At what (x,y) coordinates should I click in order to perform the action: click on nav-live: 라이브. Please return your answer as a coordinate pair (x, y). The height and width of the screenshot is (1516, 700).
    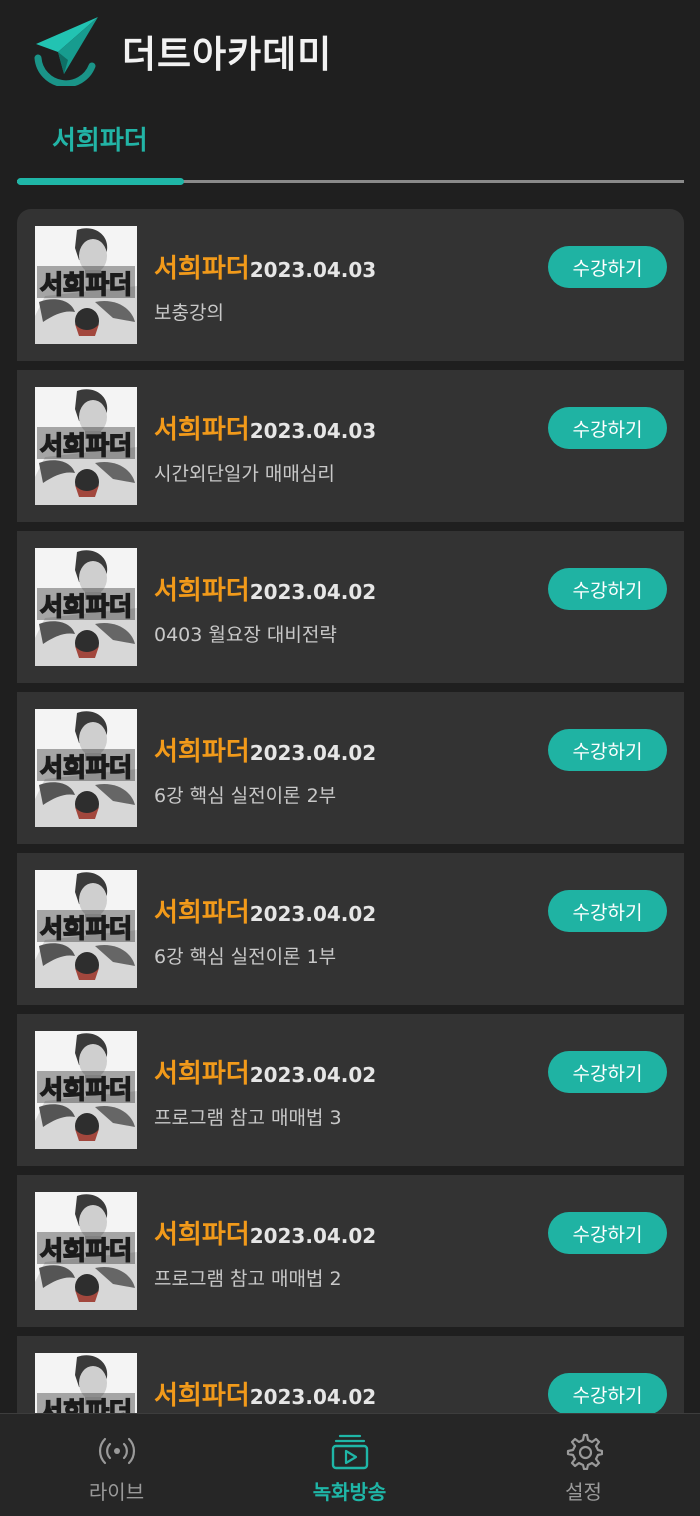
    Looking at the image, I should click on (116, 1465).